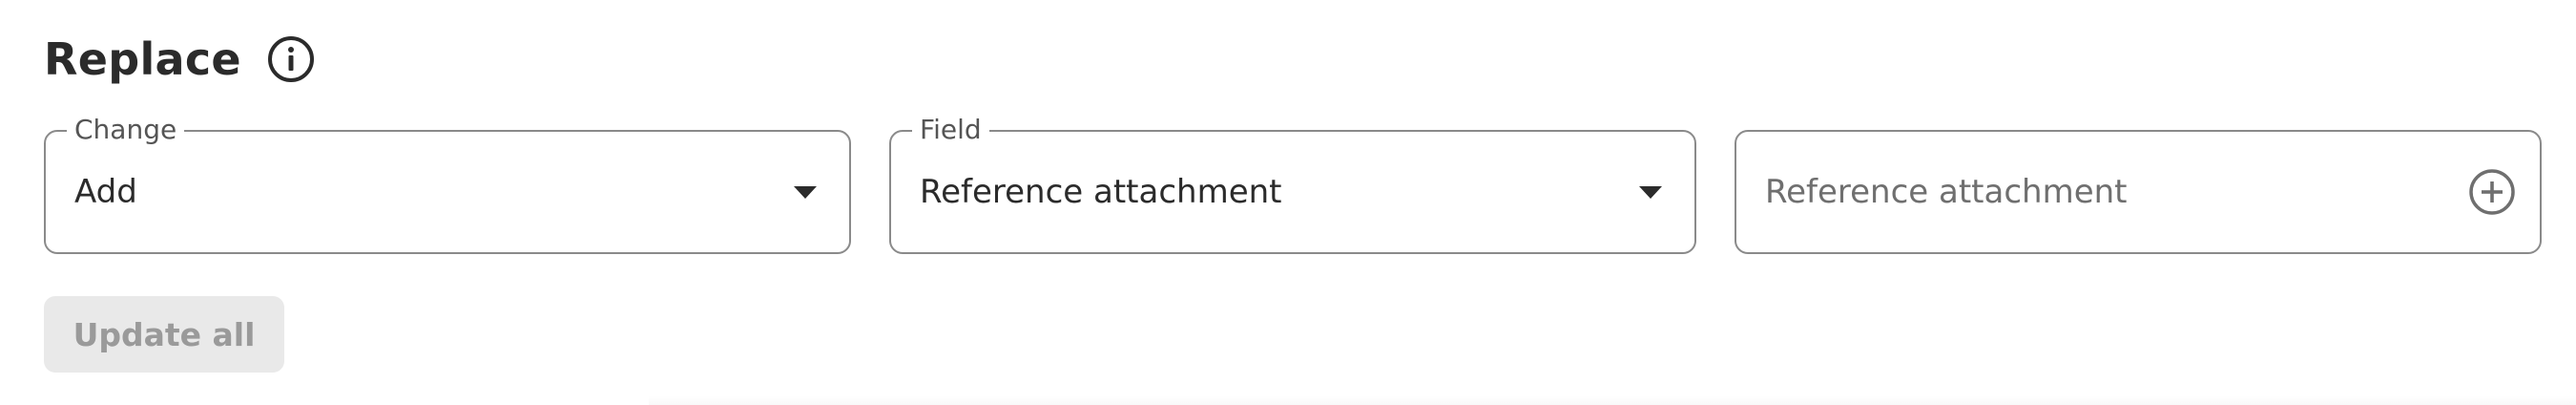  I want to click on divider, so click(1612, 400).